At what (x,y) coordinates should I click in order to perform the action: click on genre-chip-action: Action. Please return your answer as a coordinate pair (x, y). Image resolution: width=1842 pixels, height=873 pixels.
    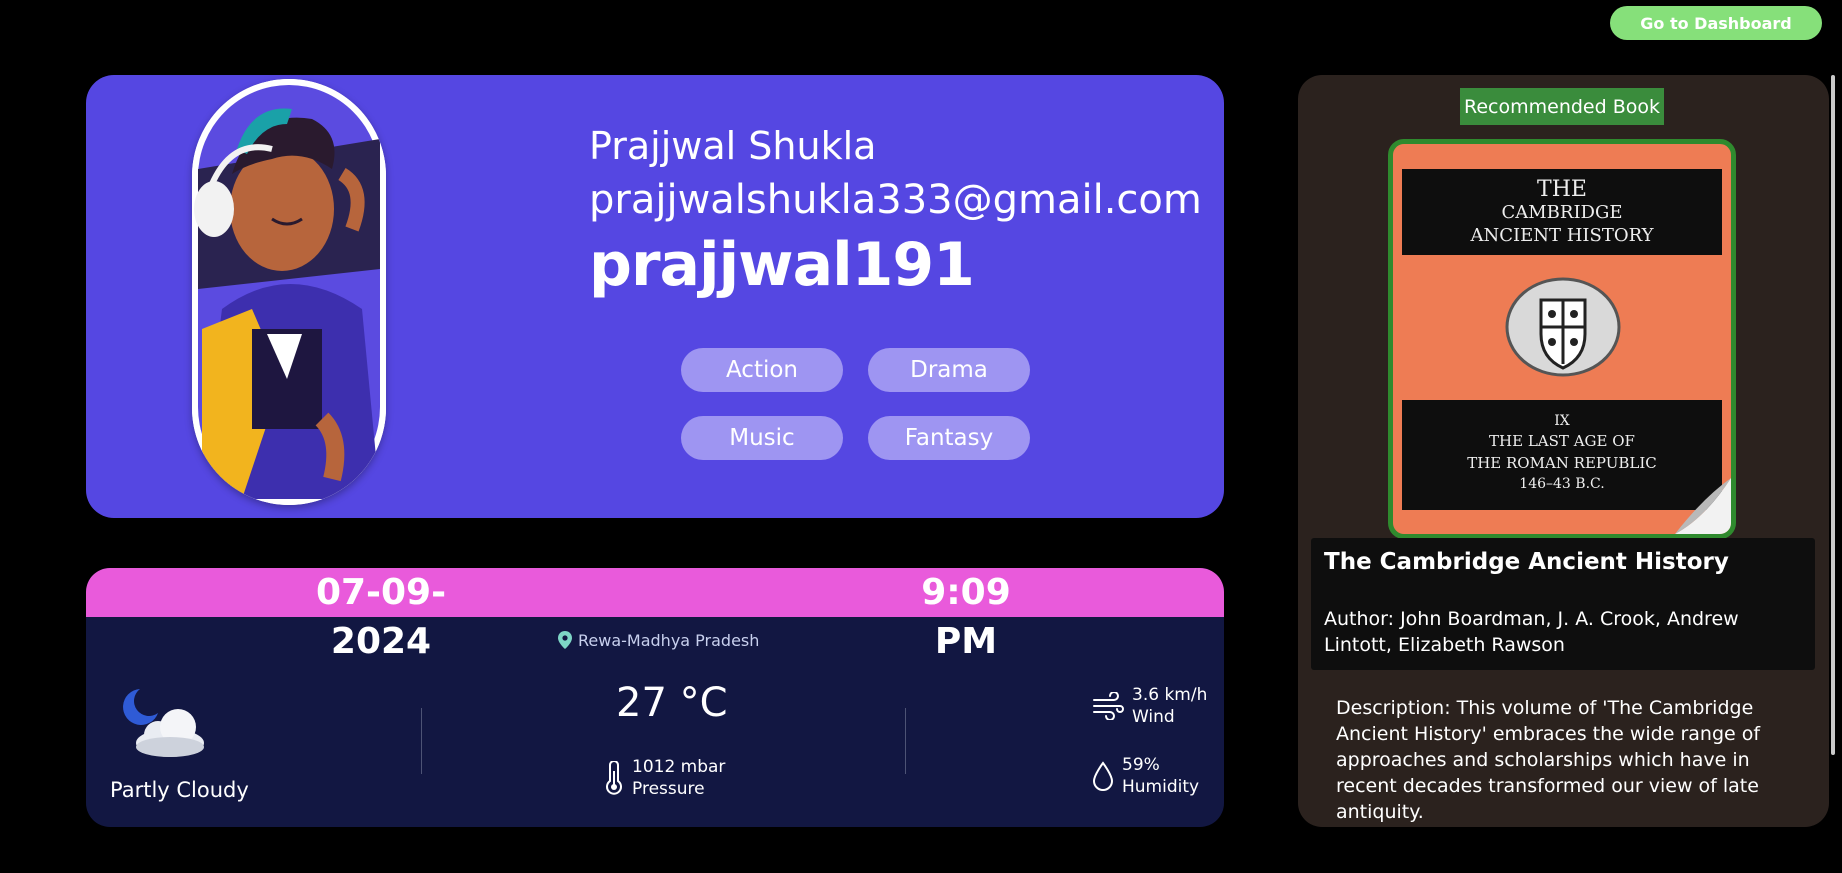
    Looking at the image, I should click on (762, 370).